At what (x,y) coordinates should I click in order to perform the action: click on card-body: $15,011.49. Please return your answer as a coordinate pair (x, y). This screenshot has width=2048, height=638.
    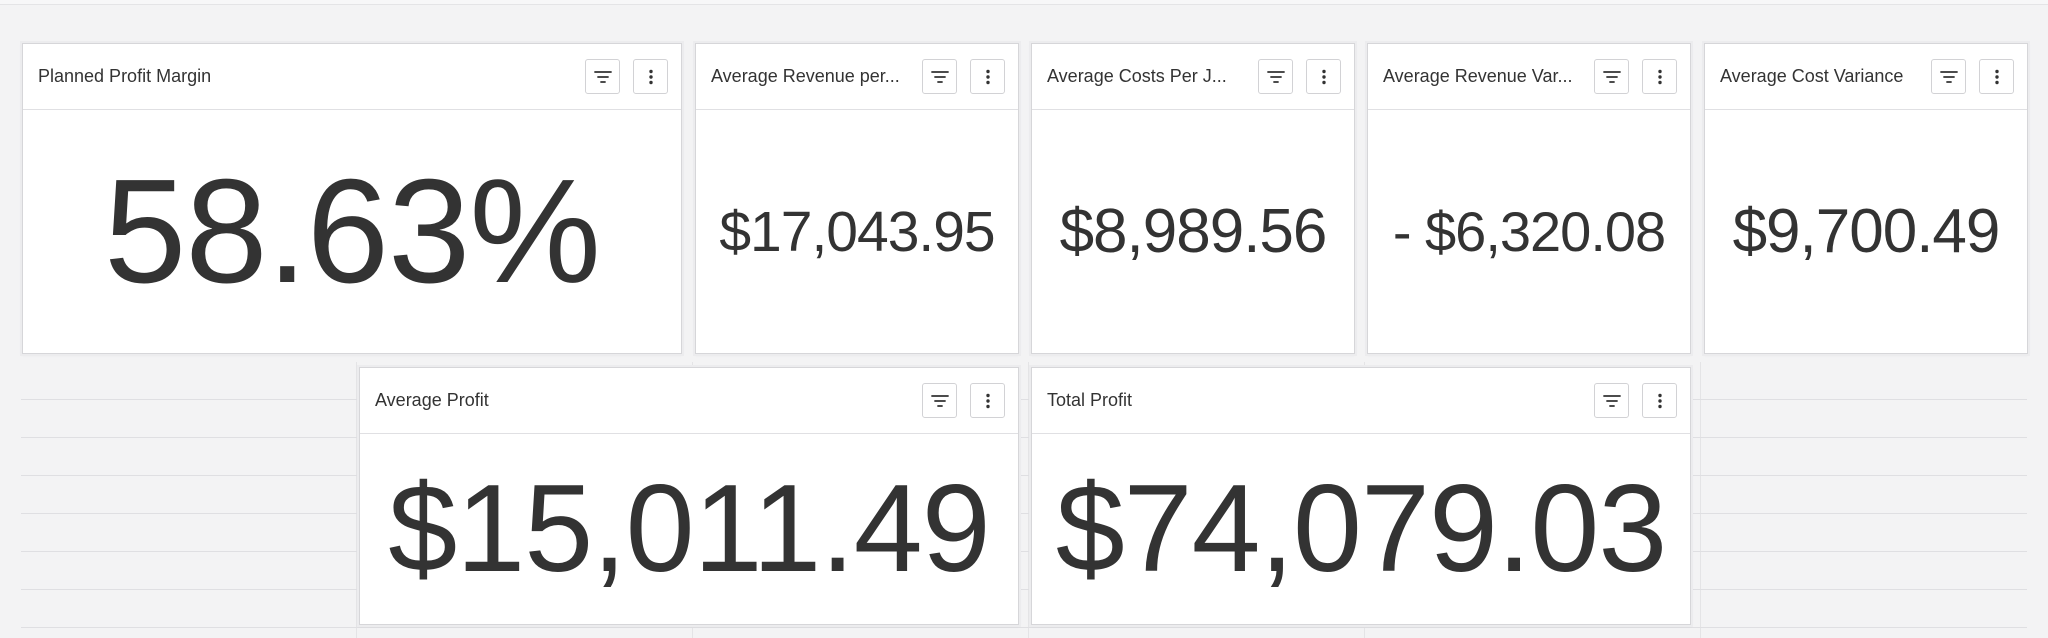
    Looking at the image, I should click on (689, 529).